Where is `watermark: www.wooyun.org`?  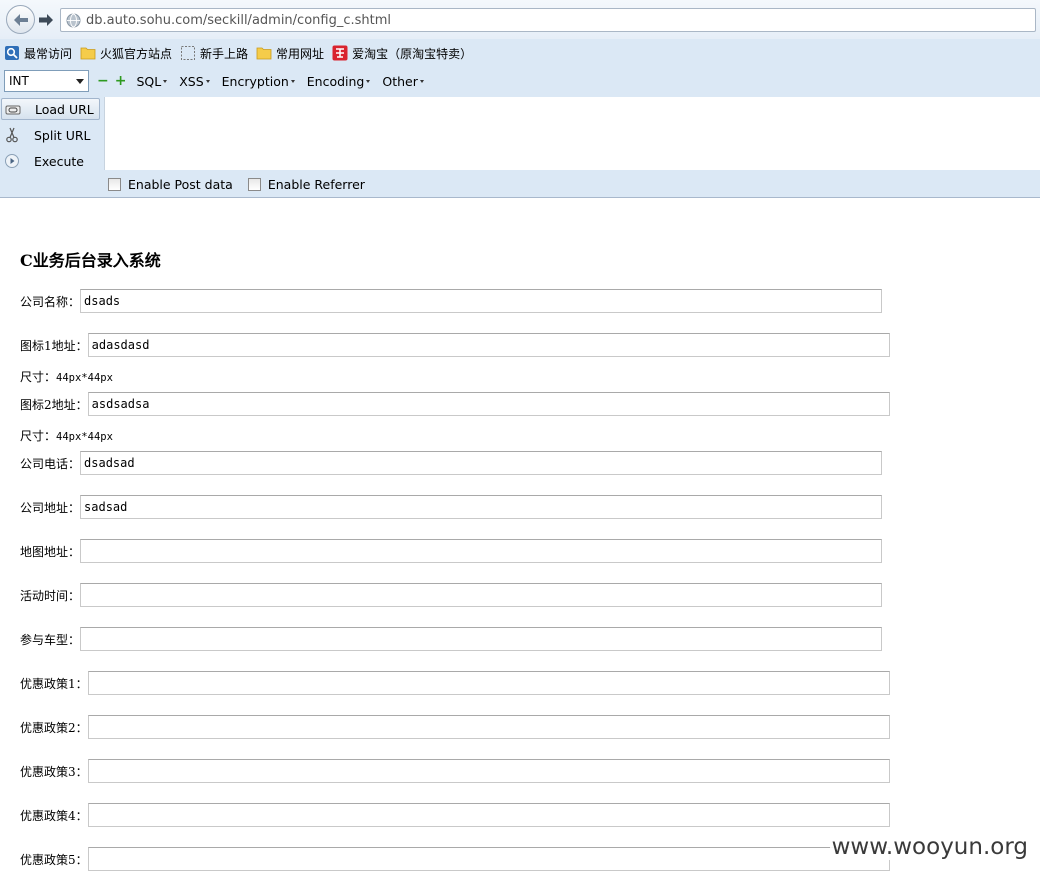 watermark: www.wooyun.org is located at coordinates (929, 847).